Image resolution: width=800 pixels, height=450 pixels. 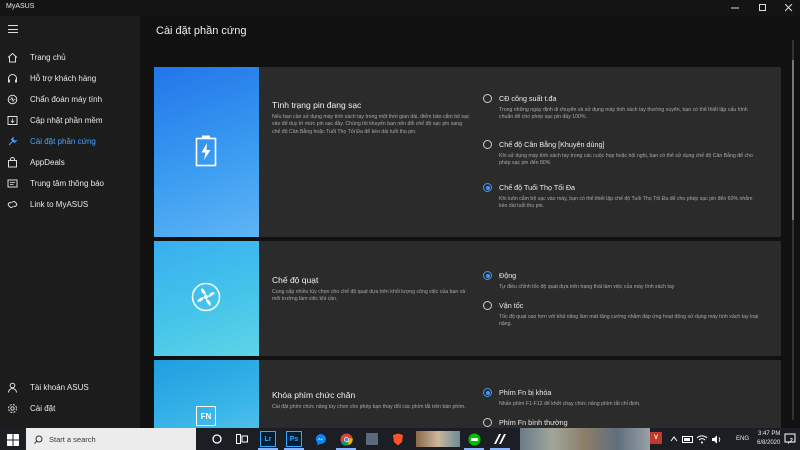 I want to click on sidebar-item-label: Trung tâm thông báo, so click(x=67, y=183).